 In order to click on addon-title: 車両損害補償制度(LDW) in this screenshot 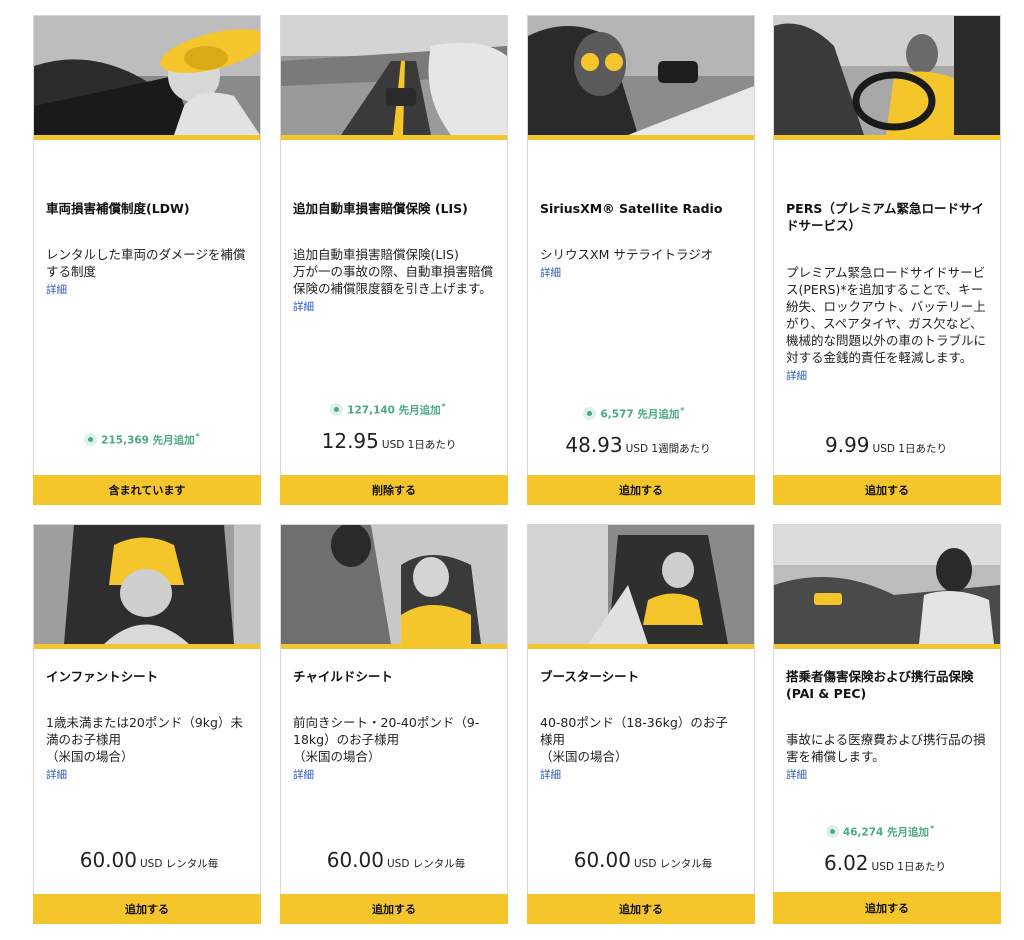, I will do `click(118, 208)`.